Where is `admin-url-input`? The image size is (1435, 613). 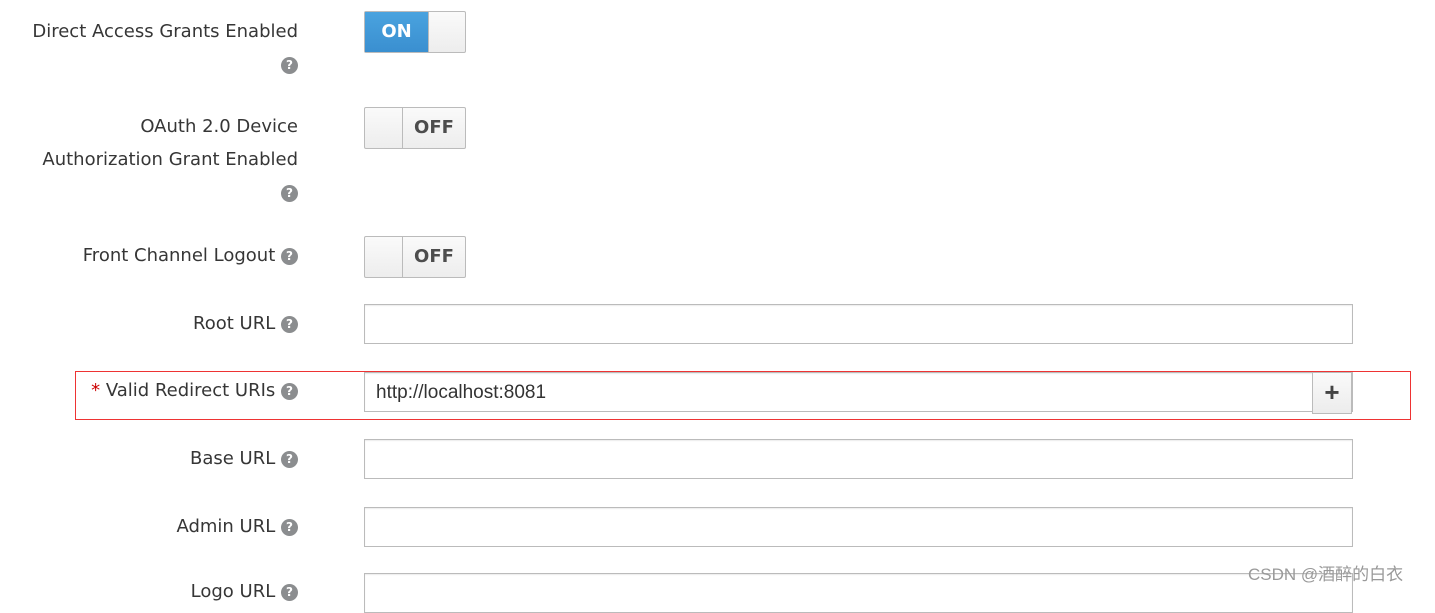 admin-url-input is located at coordinates (858, 527).